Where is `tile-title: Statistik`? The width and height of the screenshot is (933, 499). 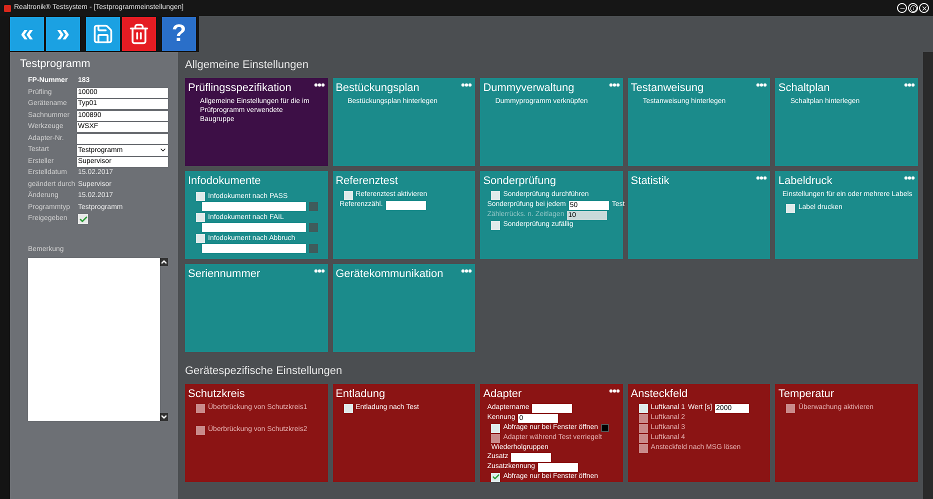 tile-title: Statistik is located at coordinates (650, 181).